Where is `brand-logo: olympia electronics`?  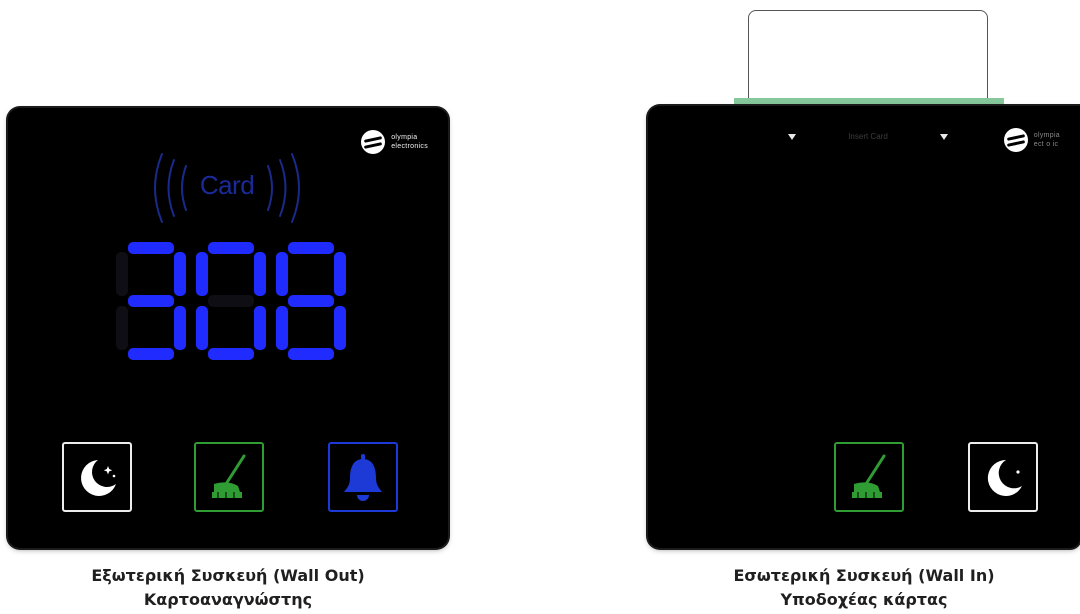 brand-logo: olympia electronics is located at coordinates (394, 142).